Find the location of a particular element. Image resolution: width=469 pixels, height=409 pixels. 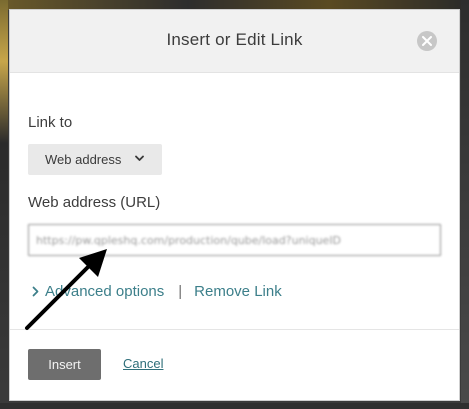

chevron-down-icon is located at coordinates (139, 158).